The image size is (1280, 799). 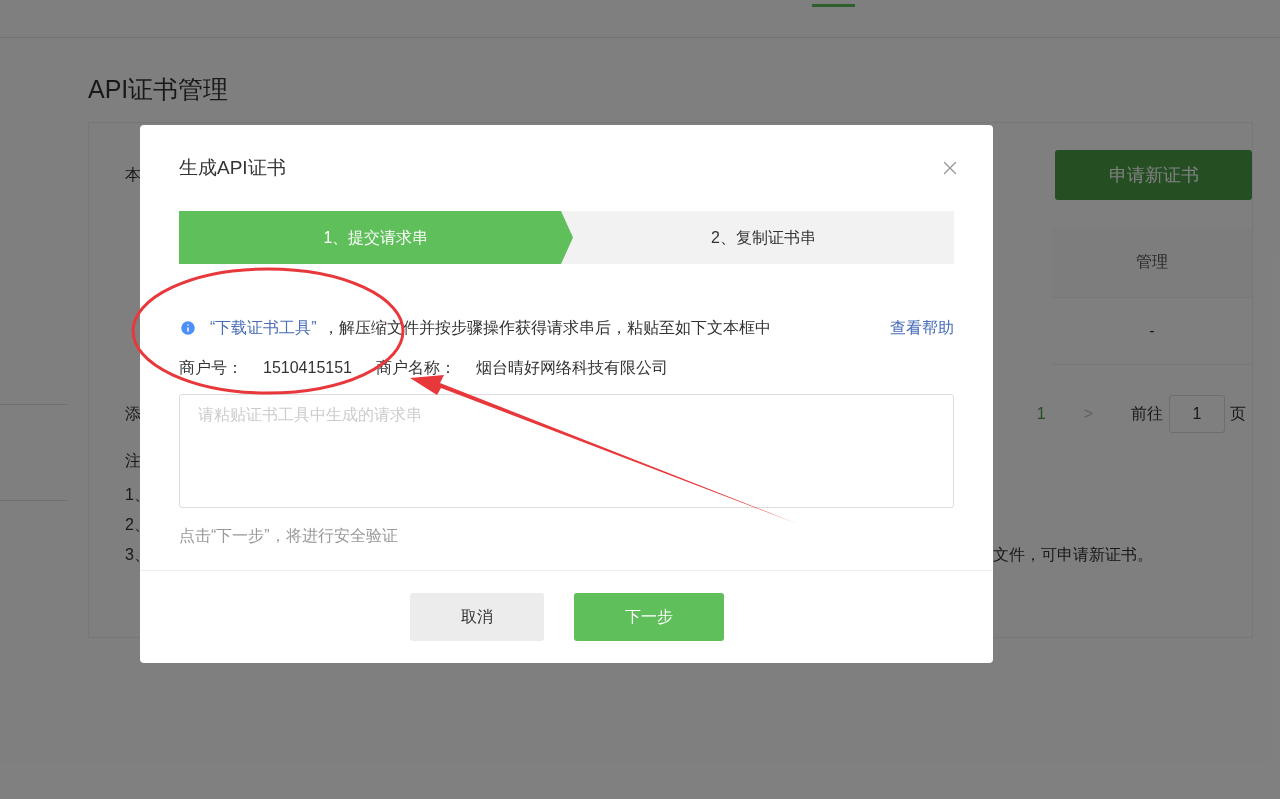 I want to click on page-title: API证书管理, so click(x=159, y=89).